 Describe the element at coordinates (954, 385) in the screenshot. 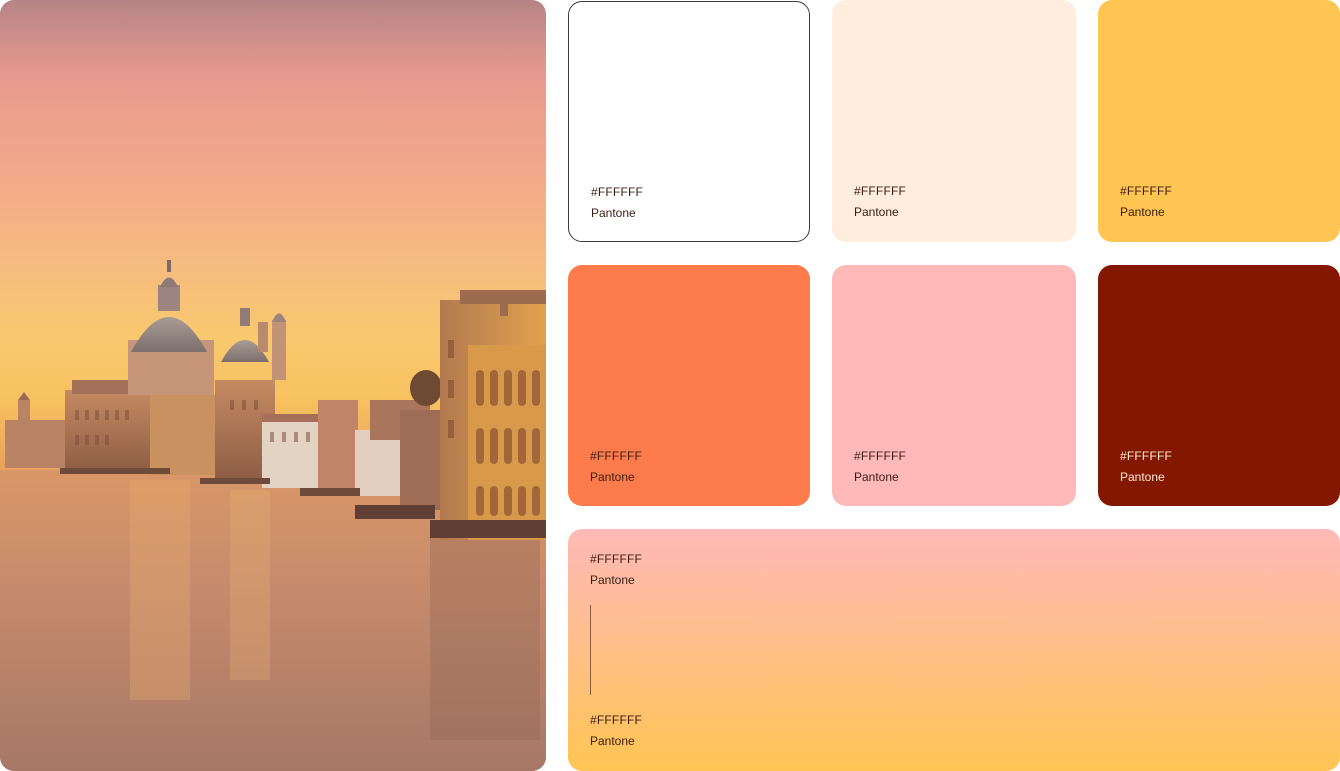

I see `swatch-pink: #FFFFFF Pantone` at that location.